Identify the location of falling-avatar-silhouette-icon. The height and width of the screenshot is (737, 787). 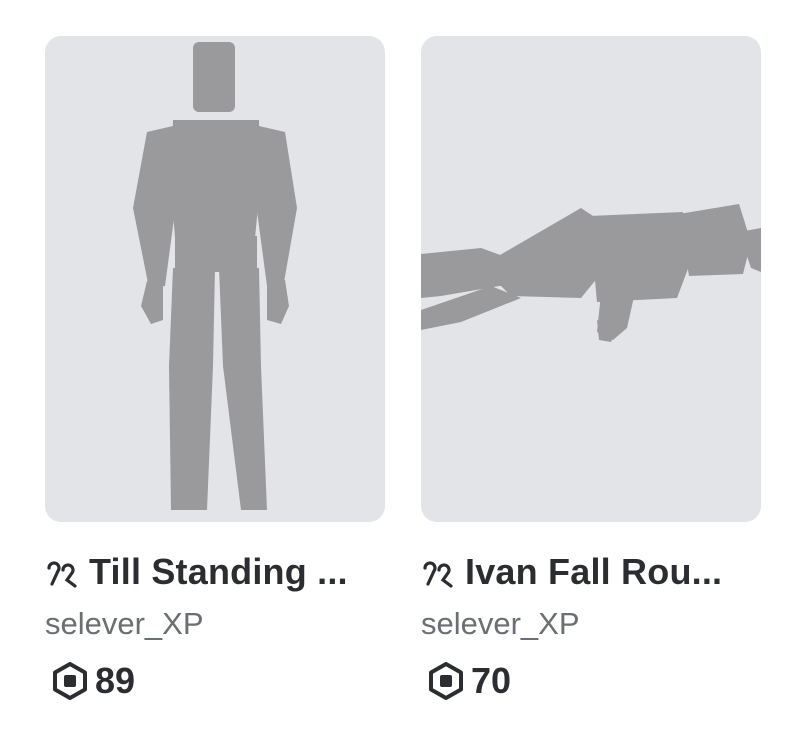
(591, 273).